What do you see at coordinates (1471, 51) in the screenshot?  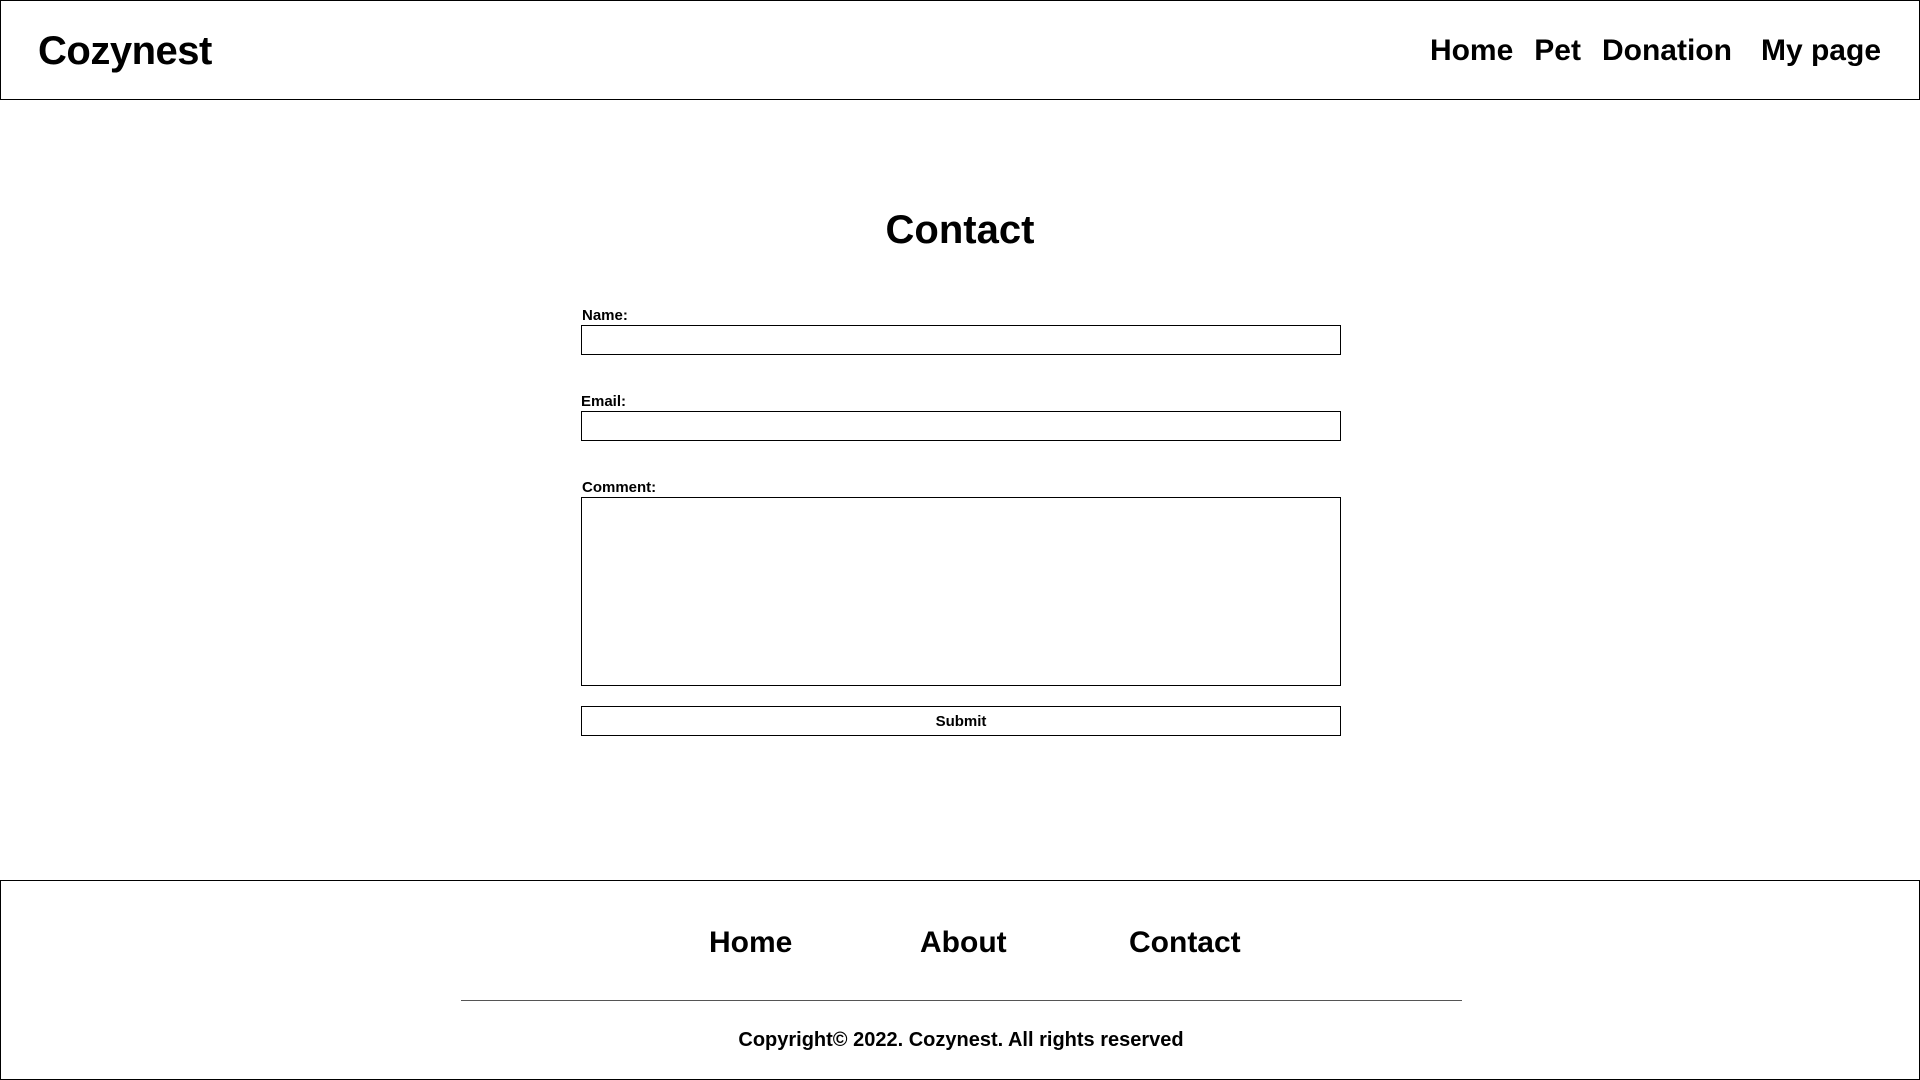 I see `nav-home: Home` at bounding box center [1471, 51].